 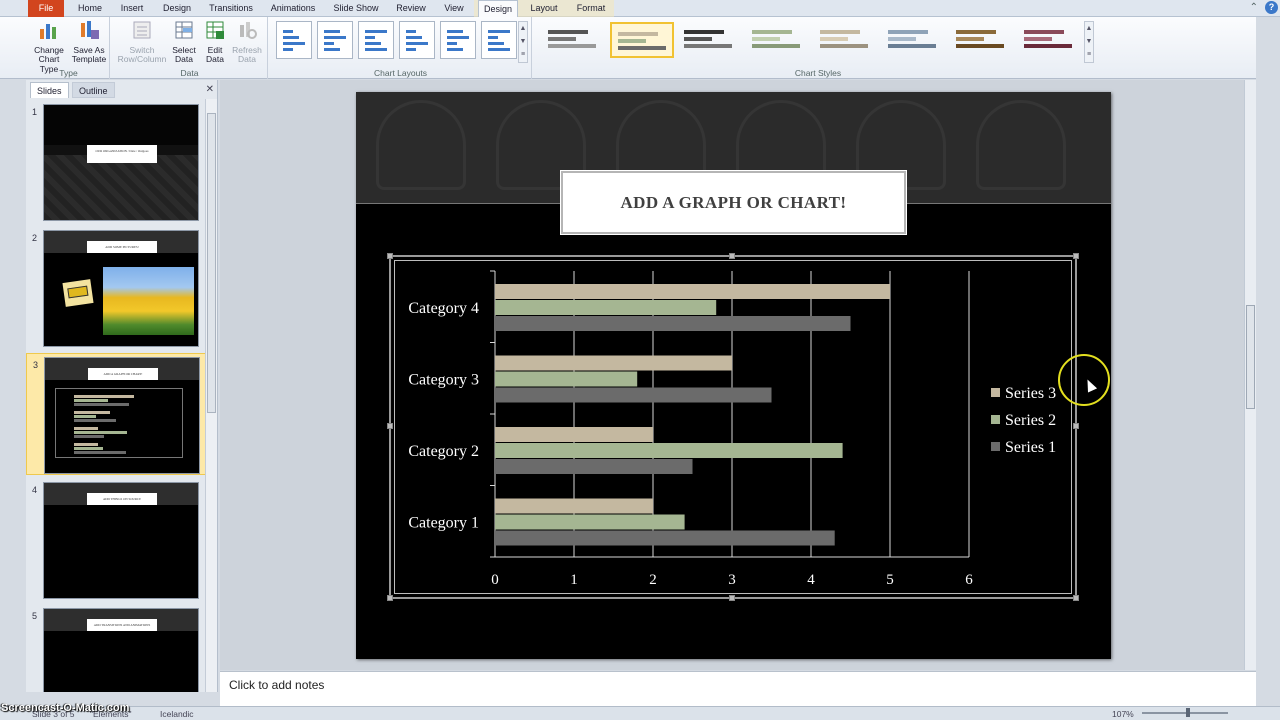 What do you see at coordinates (122, 90) in the screenshot?
I see `pane-tabs: Slides Outline ✕` at bounding box center [122, 90].